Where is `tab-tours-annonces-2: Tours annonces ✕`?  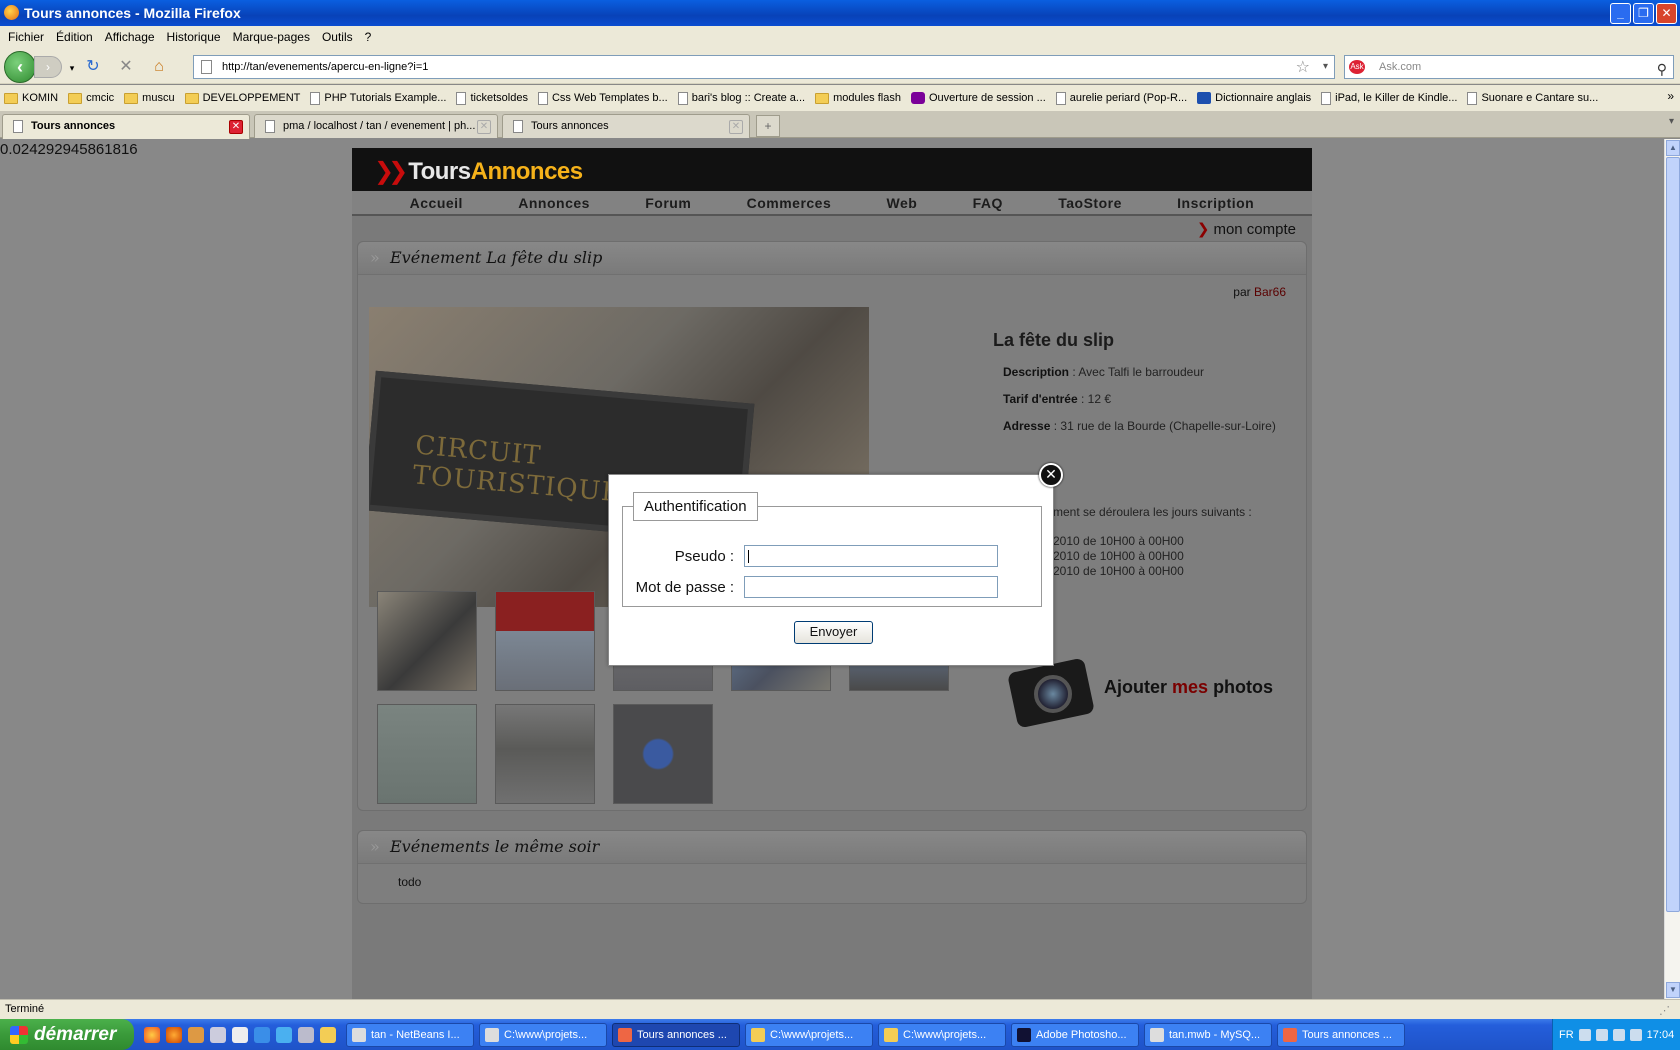
tab-tours-annonces-2: Tours annonces ✕ is located at coordinates (626, 126).